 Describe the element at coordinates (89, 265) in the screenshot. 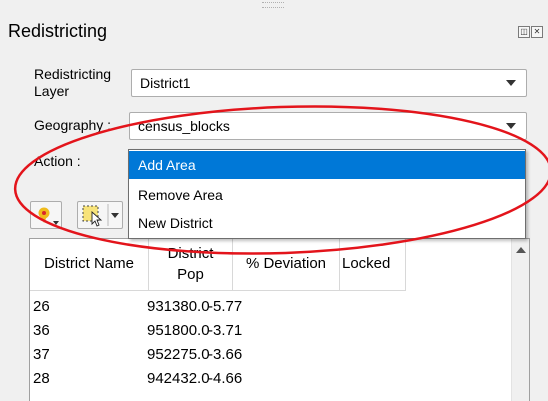

I see `column-header-district-name: District Name` at that location.